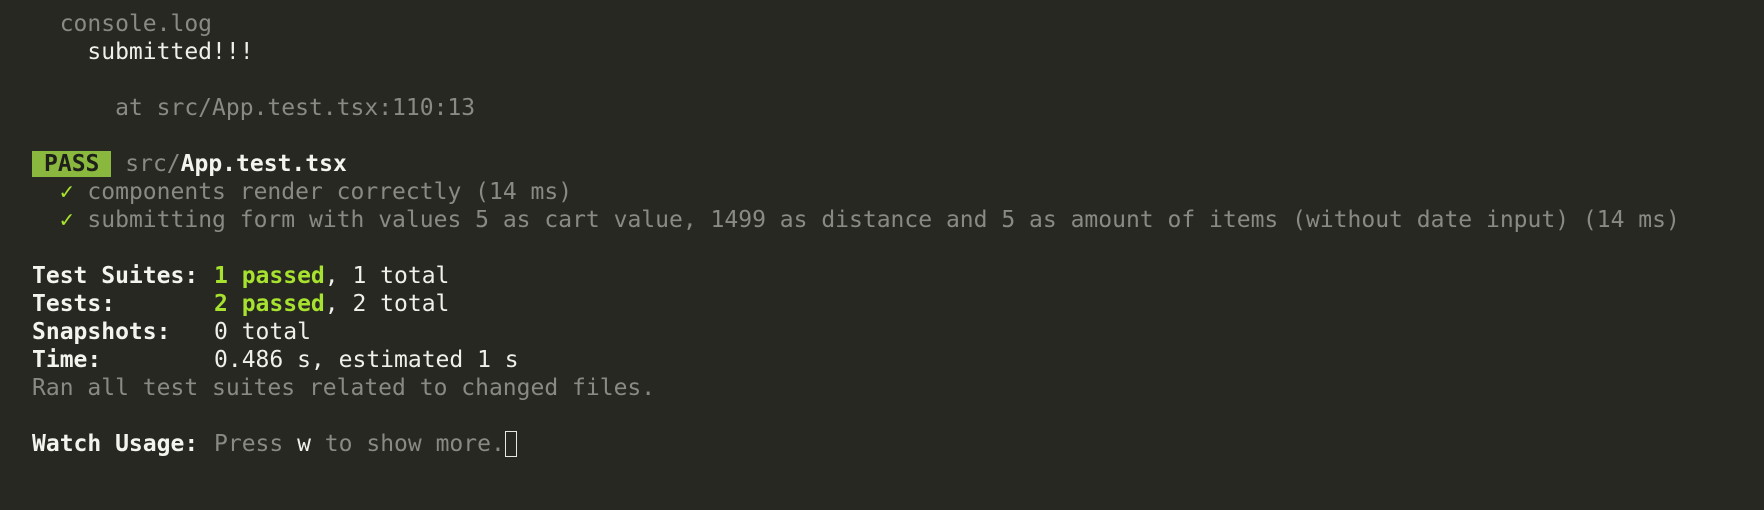 The width and height of the screenshot is (1764, 510). What do you see at coordinates (256, 444) in the screenshot?
I see `watch-prefix: Press` at bounding box center [256, 444].